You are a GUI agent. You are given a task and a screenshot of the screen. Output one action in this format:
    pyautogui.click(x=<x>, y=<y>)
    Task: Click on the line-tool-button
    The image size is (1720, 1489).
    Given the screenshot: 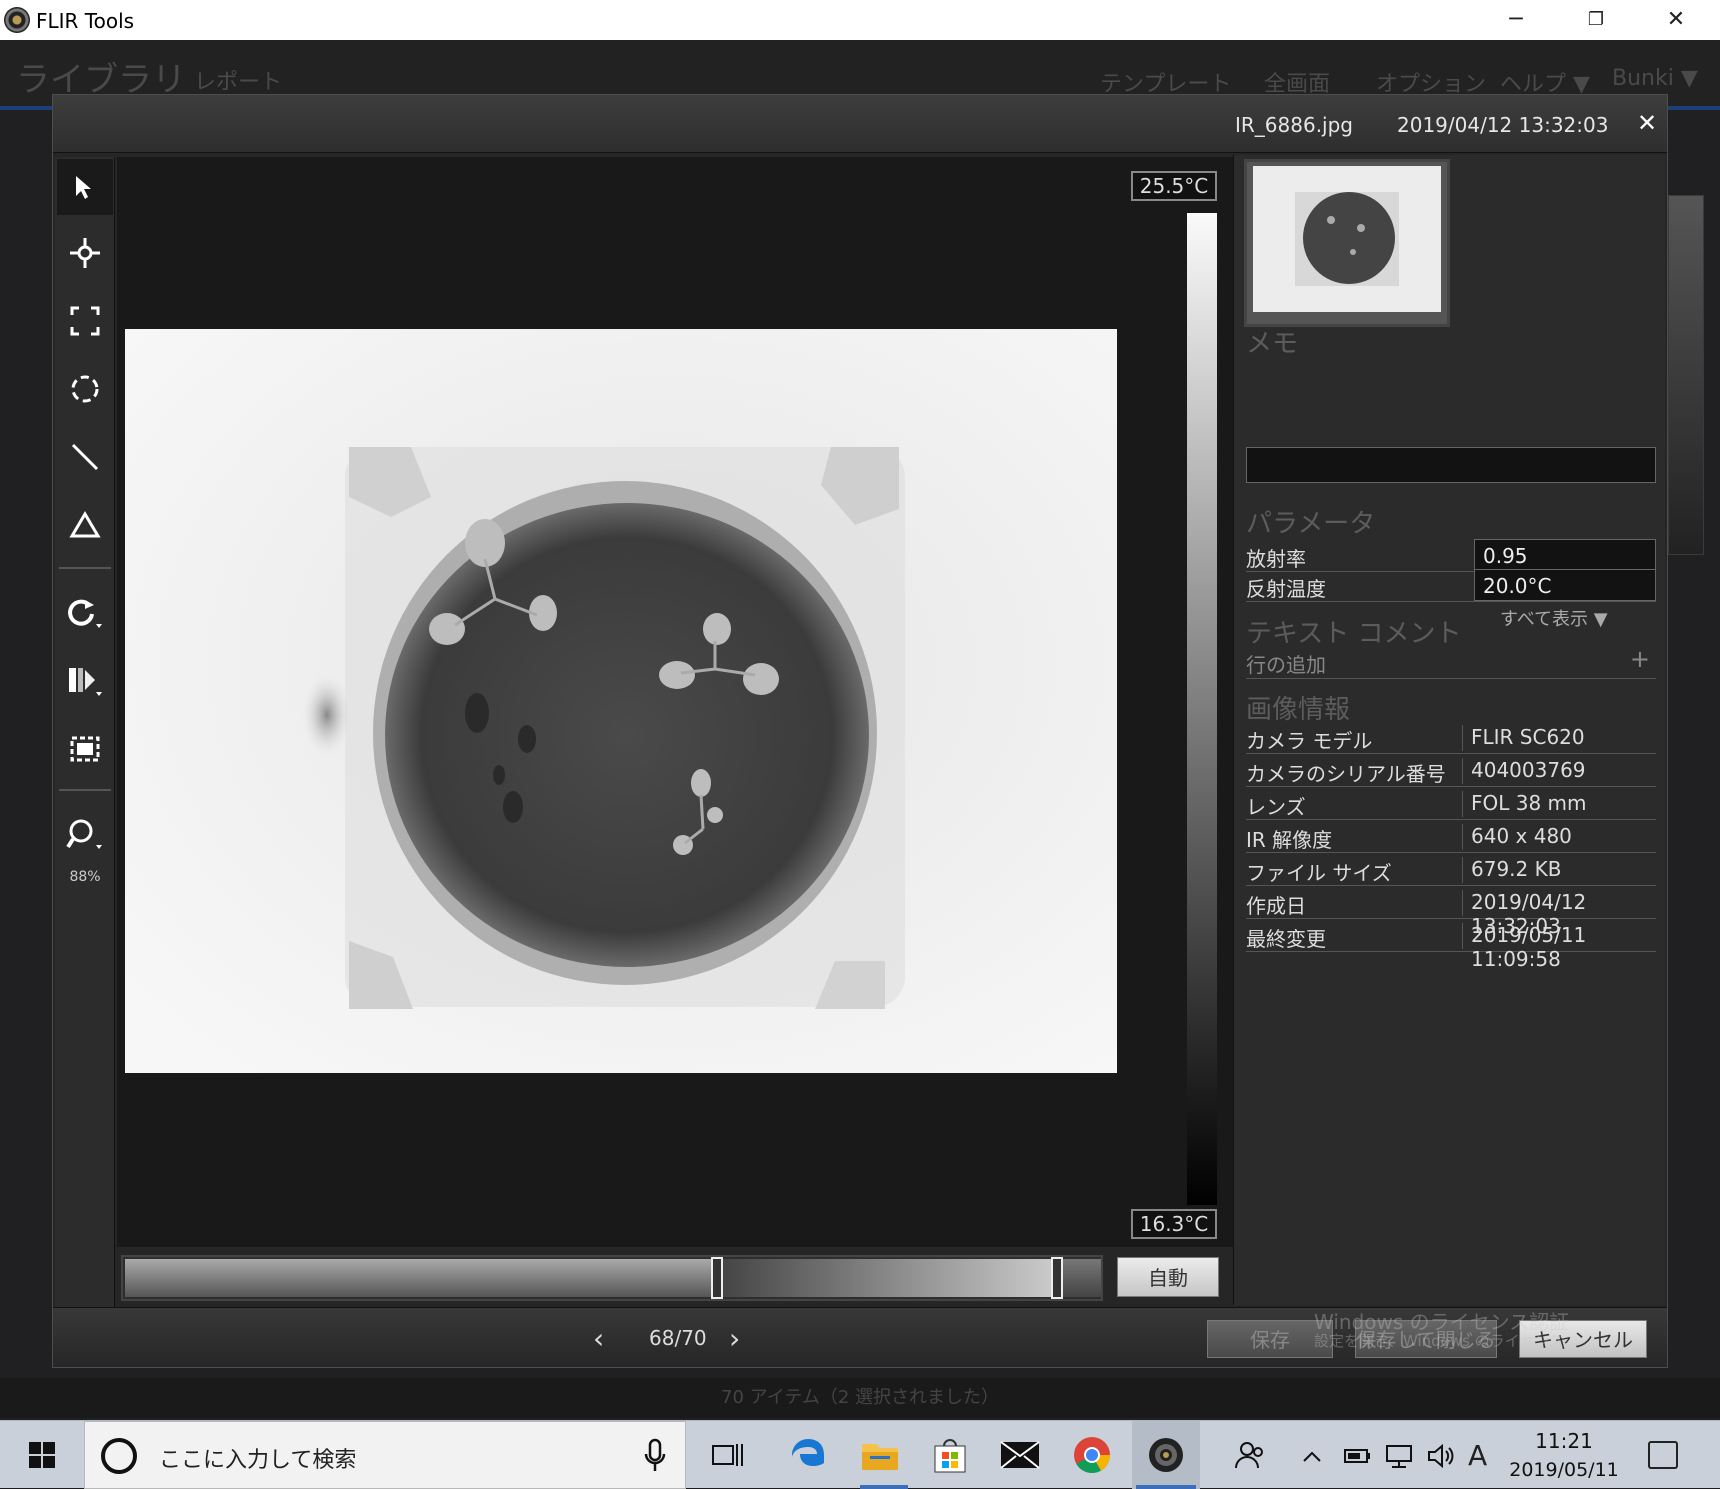 What is the action you would take?
    pyautogui.click(x=85, y=457)
    